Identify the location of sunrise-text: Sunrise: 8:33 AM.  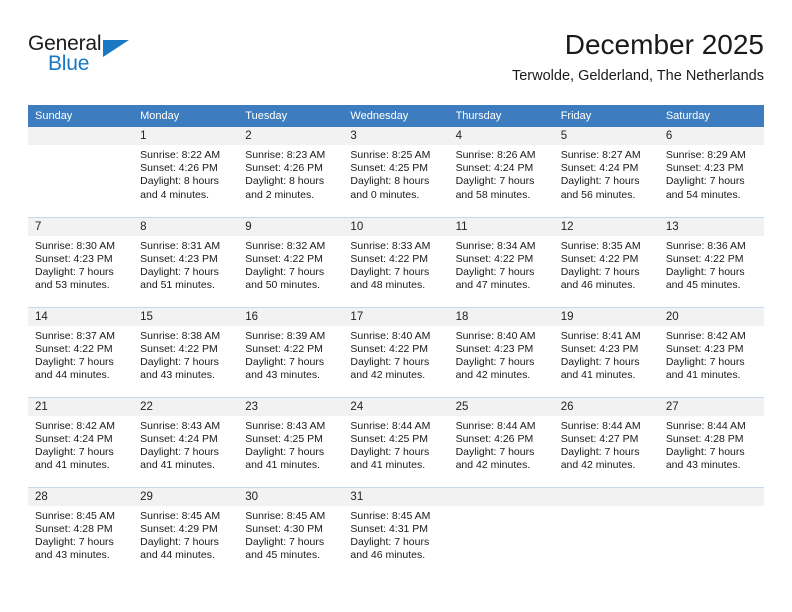
(390, 245).